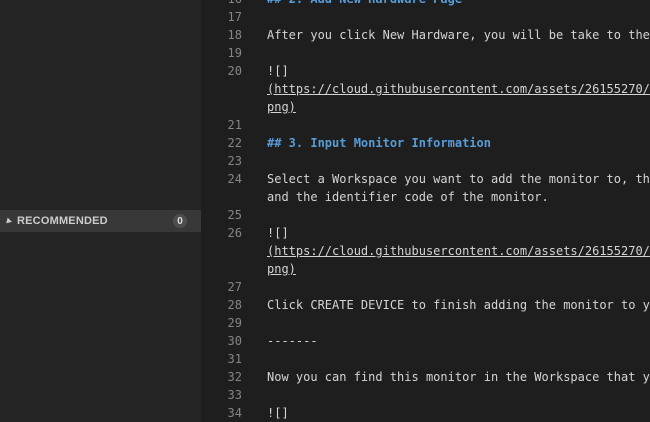 The width and height of the screenshot is (650, 422). What do you see at coordinates (292, 341) in the screenshot?
I see `line-text: -------` at bounding box center [292, 341].